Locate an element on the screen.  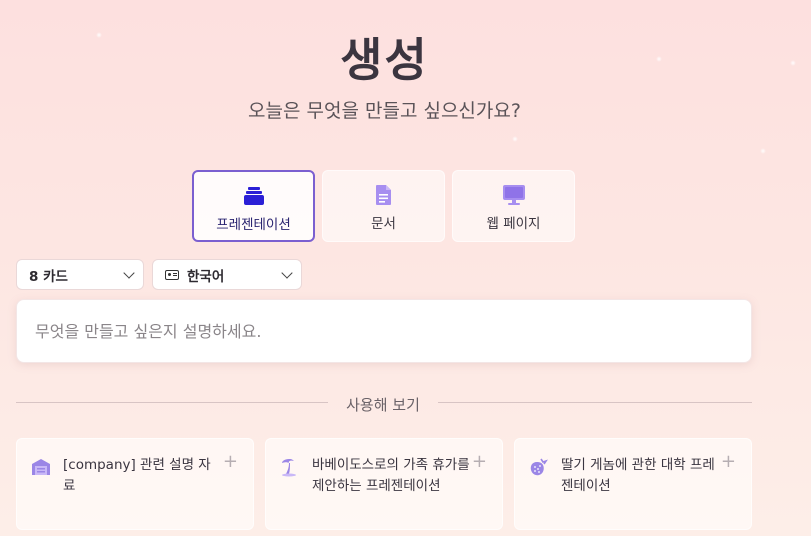
try-it-label: 사용해 보기 is located at coordinates (383, 405).